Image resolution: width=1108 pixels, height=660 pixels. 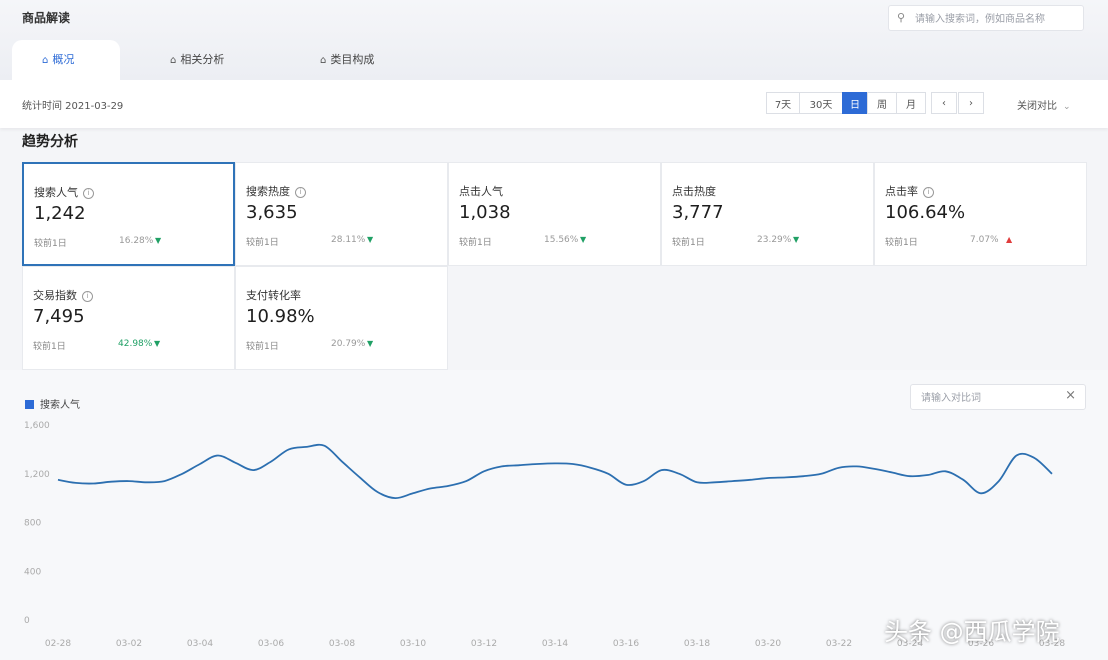 What do you see at coordinates (997, 19) in the screenshot?
I see `search-input` at bounding box center [997, 19].